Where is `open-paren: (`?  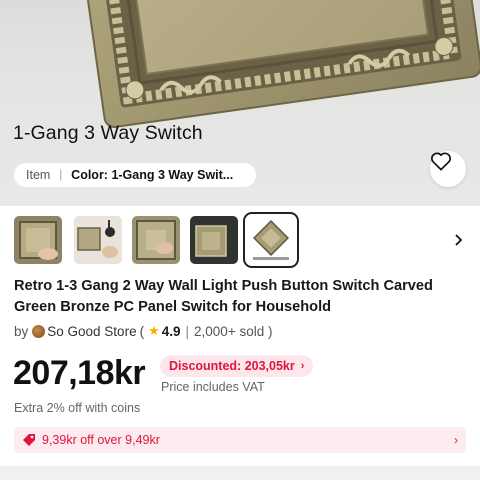 open-paren: ( is located at coordinates (142, 331).